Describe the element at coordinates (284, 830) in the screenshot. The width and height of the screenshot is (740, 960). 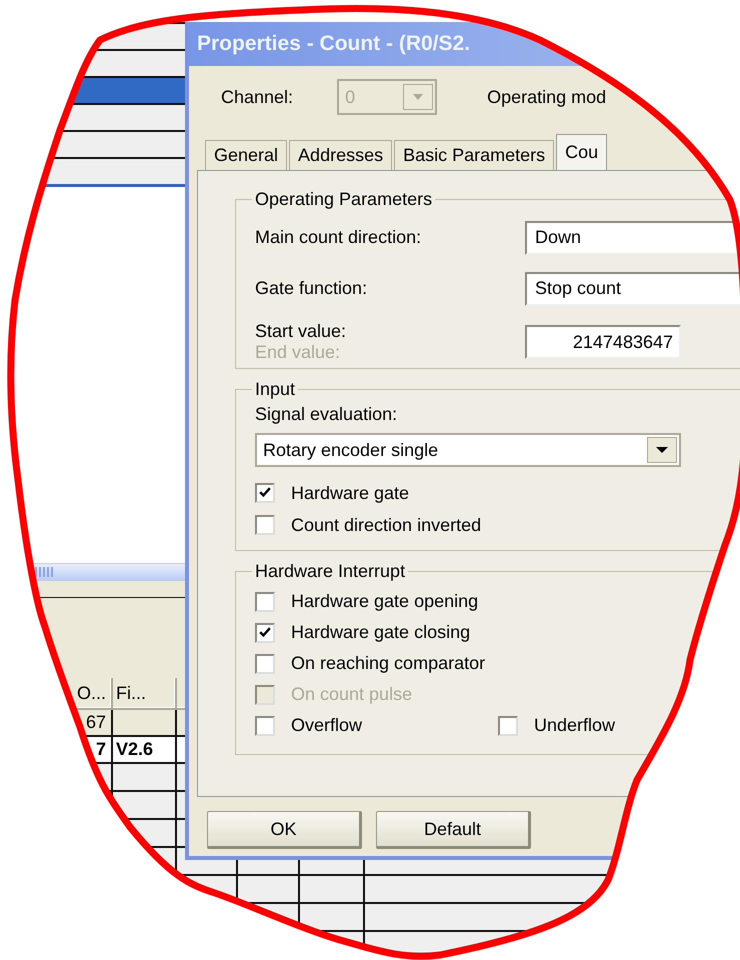
I see `ok-button: OK` at that location.